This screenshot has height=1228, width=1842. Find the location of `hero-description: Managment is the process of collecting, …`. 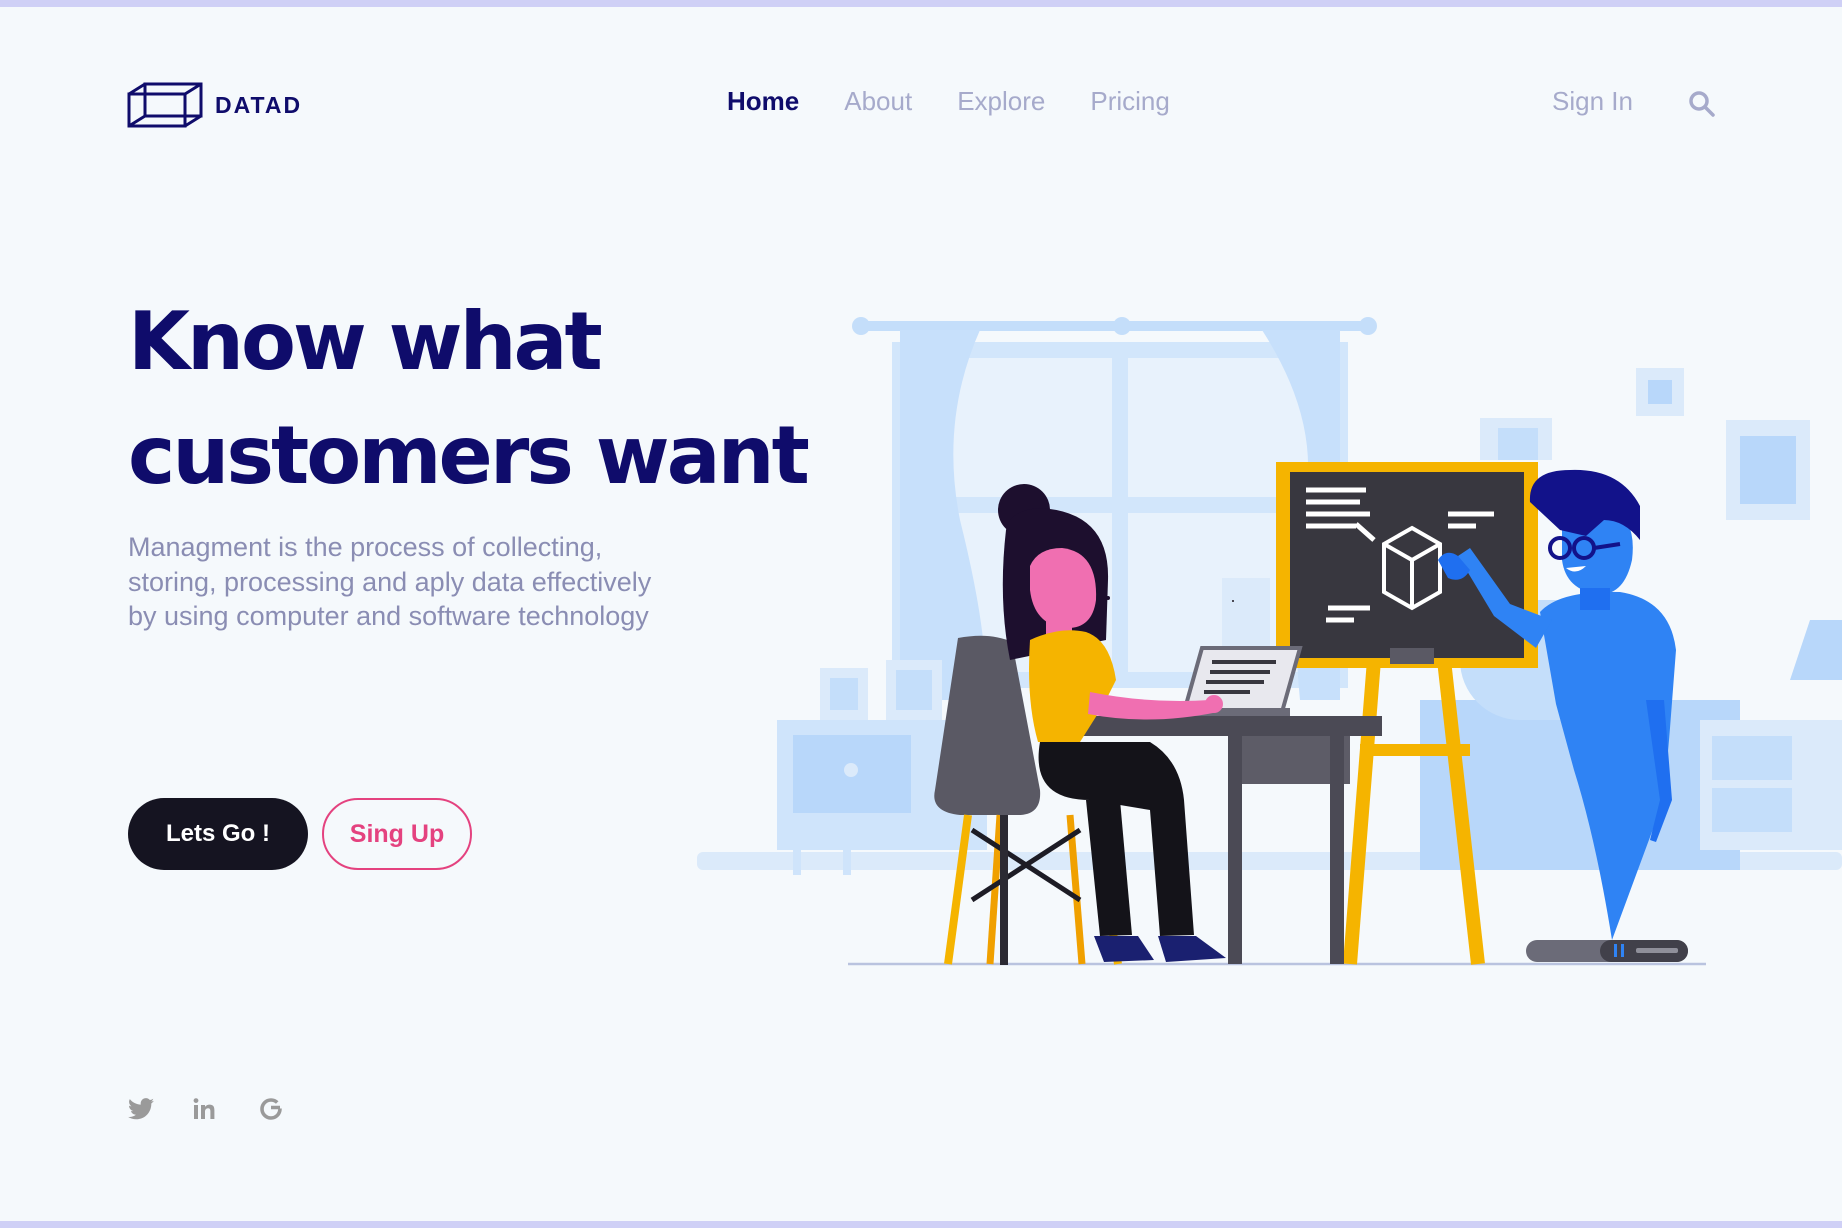

hero-description: Managment is the process of collecting, … is located at coordinates (390, 581).